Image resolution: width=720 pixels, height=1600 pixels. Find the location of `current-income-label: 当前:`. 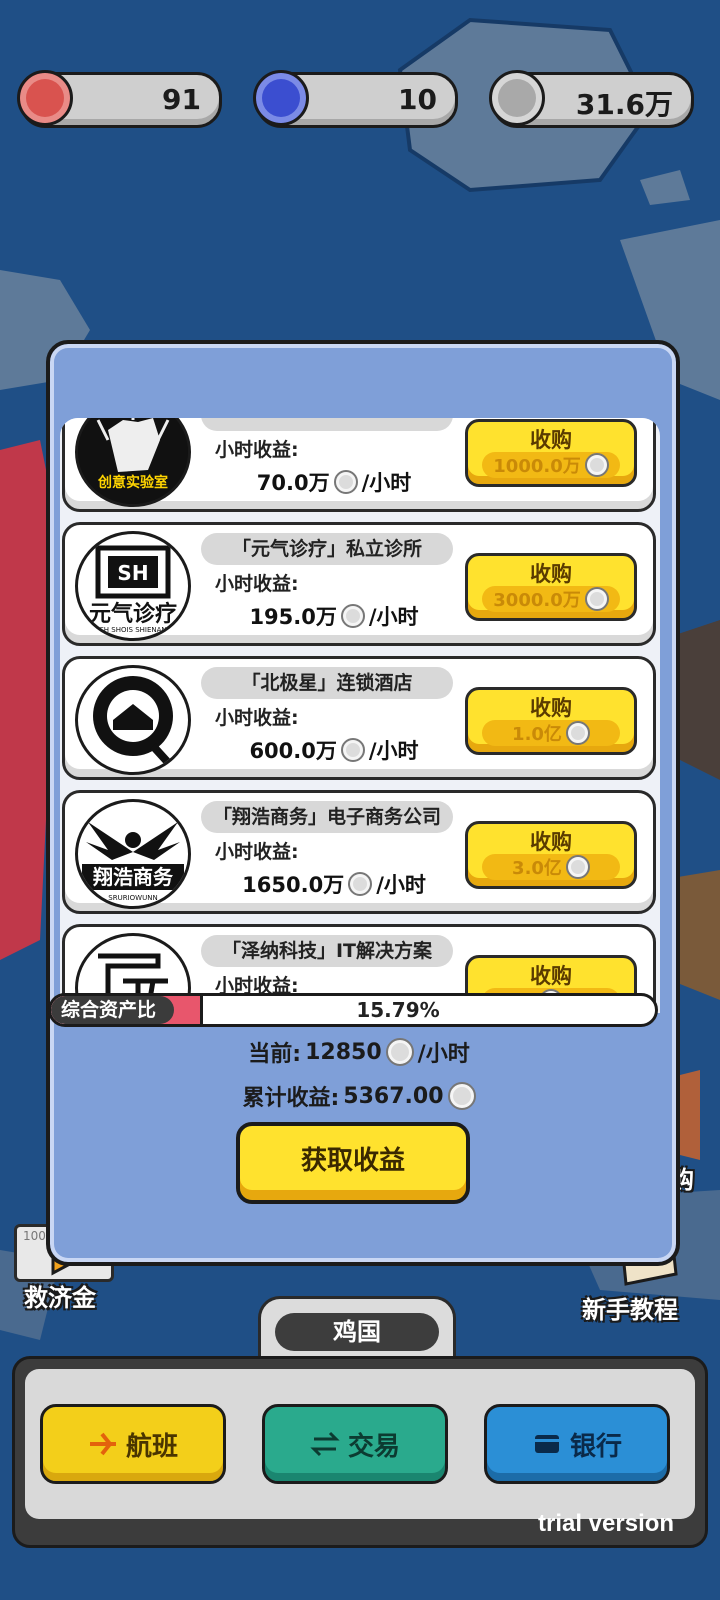

current-income-label: 当前: is located at coordinates (275, 1054).